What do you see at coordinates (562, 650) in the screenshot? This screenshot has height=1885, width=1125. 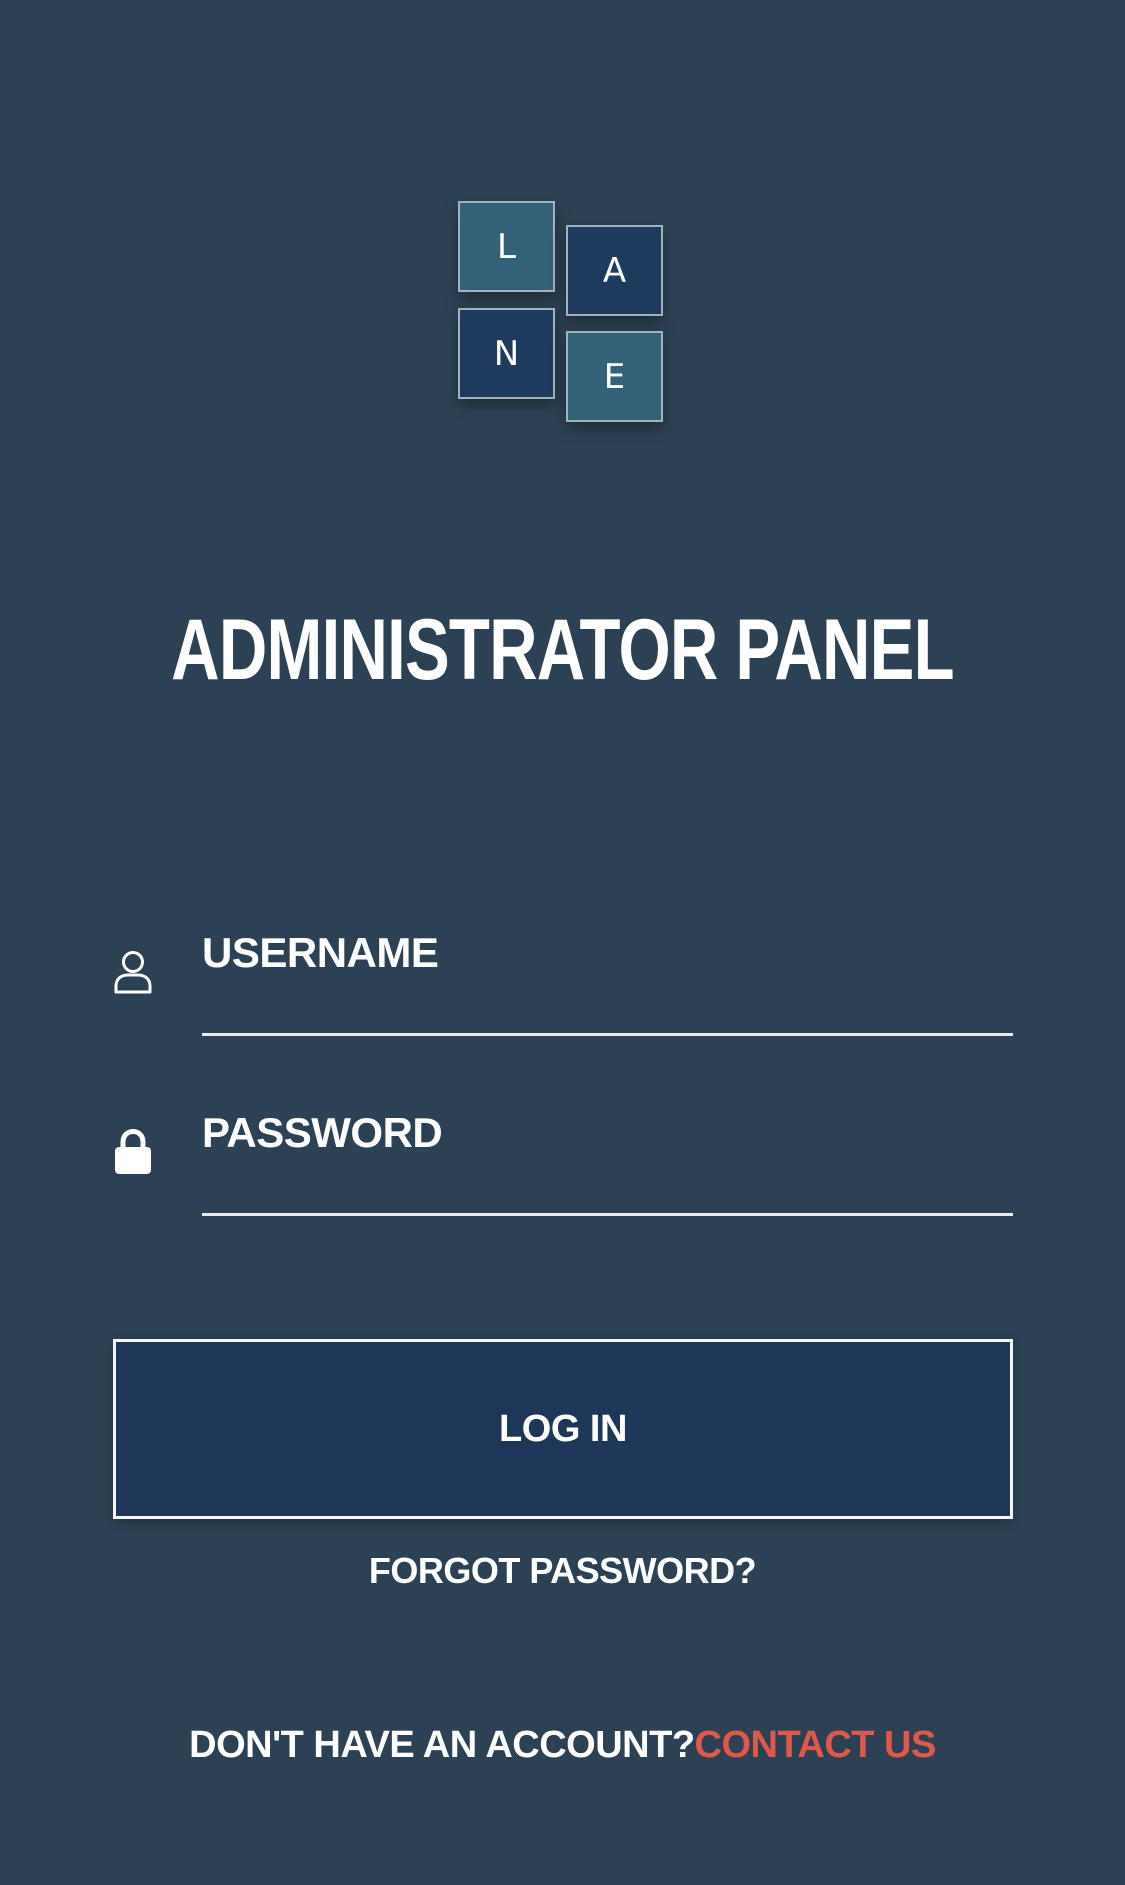 I see `page-title: ADMINISTRATOR PANEL` at bounding box center [562, 650].